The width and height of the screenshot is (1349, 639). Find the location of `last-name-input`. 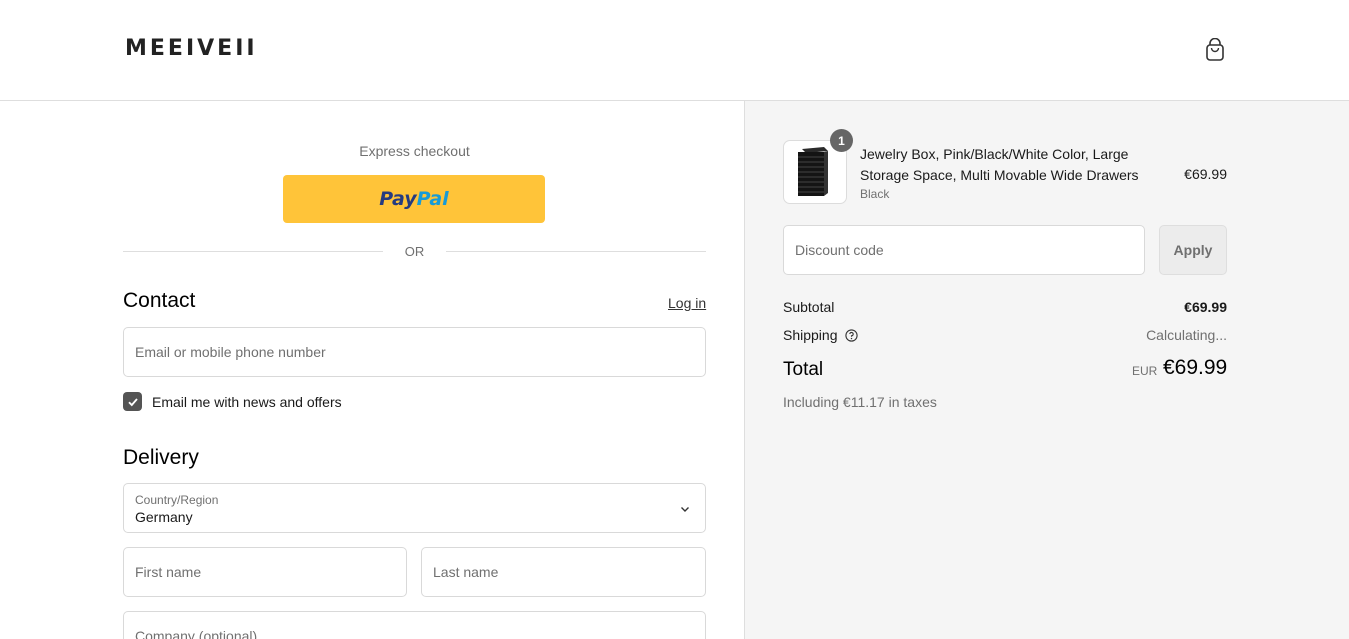

last-name-input is located at coordinates (563, 572).